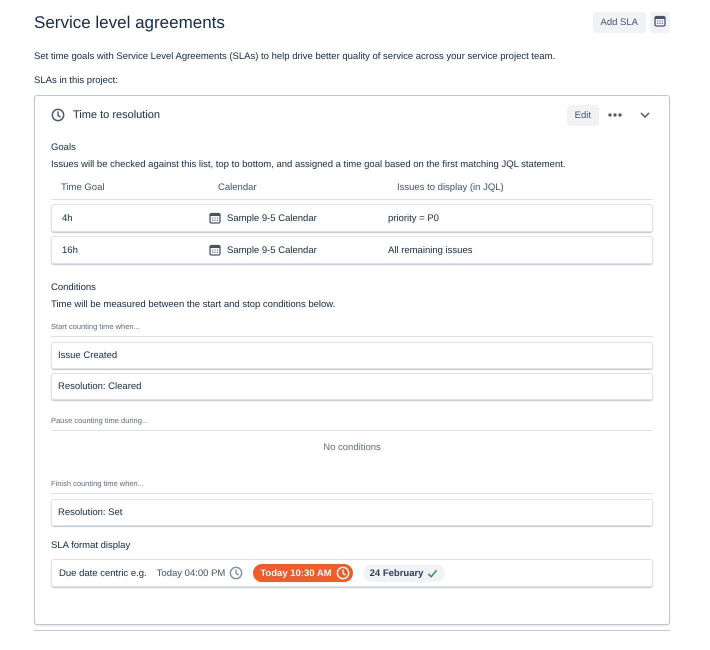 This screenshot has height=650, width=710. Describe the element at coordinates (582, 115) in the screenshot. I see `edit-button: Edit` at that location.